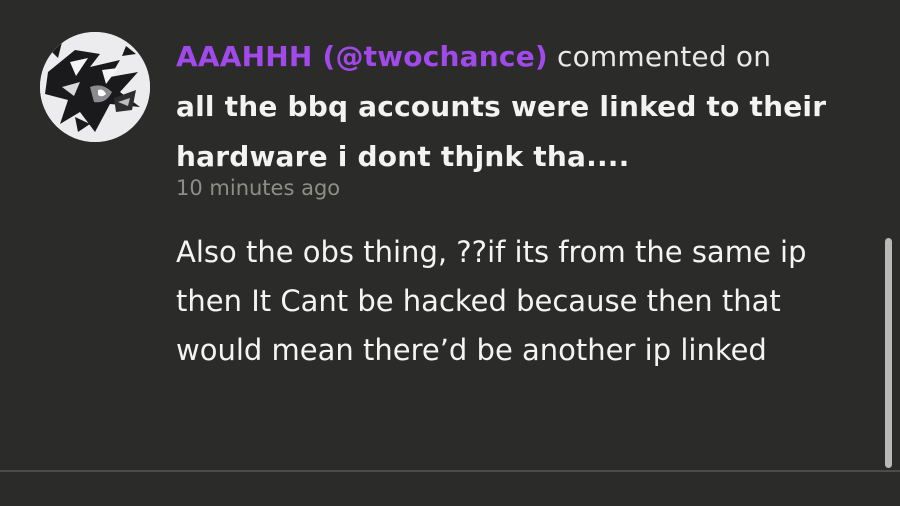 This screenshot has height=506, width=900. What do you see at coordinates (258, 188) in the screenshot?
I see `timestamp: 10 minutes ago` at bounding box center [258, 188].